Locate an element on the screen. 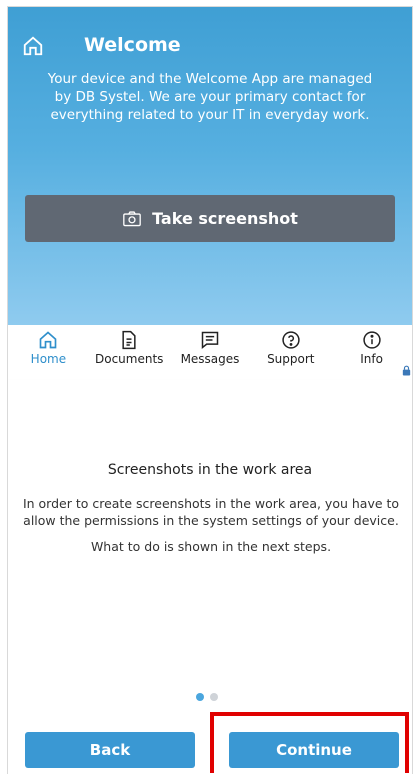  continue-button: Continue is located at coordinates (314, 750).